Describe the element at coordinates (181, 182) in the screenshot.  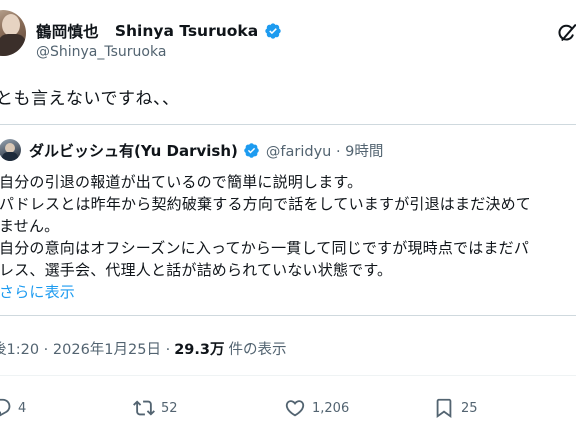
I see `quoted-text-line: 自分の引退の報道が出ているので簡単に説明します。` at that location.